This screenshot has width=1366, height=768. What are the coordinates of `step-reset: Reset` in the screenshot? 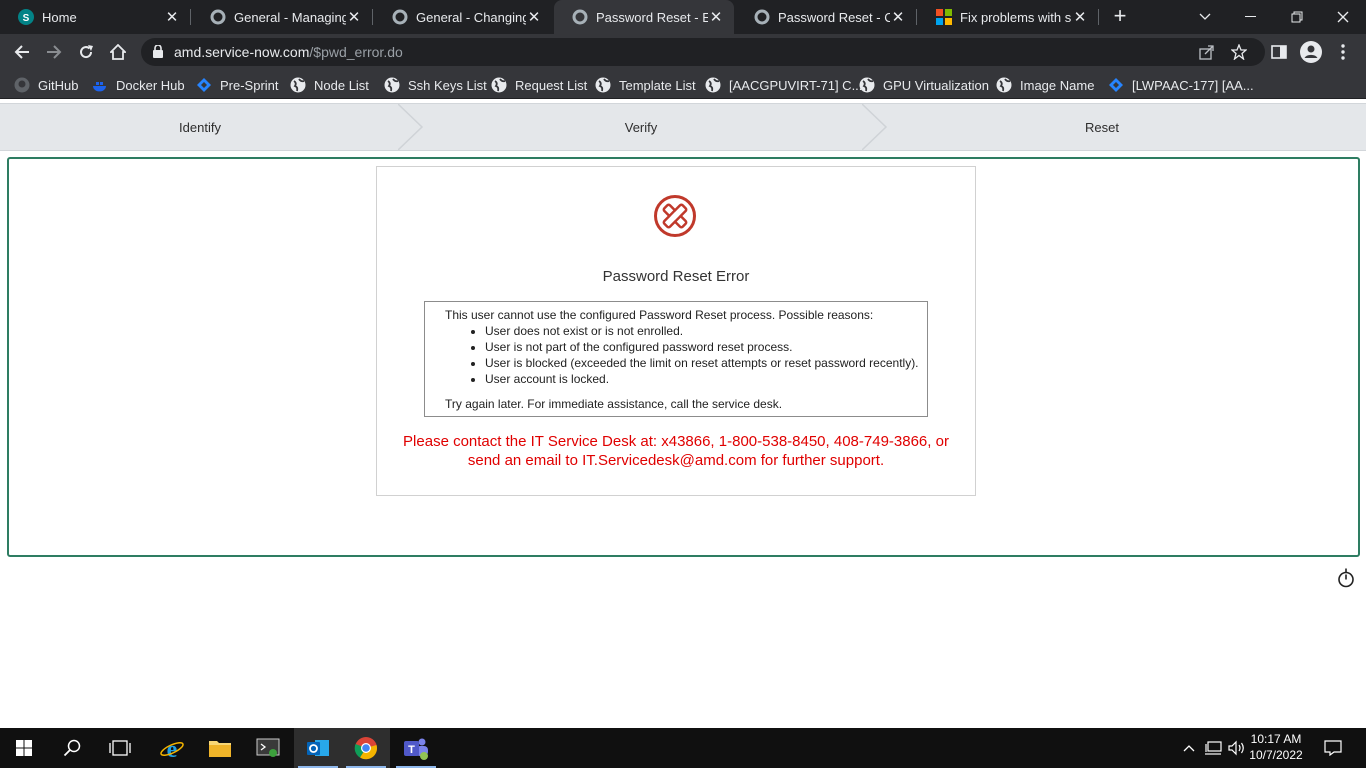 It's located at (1102, 127).